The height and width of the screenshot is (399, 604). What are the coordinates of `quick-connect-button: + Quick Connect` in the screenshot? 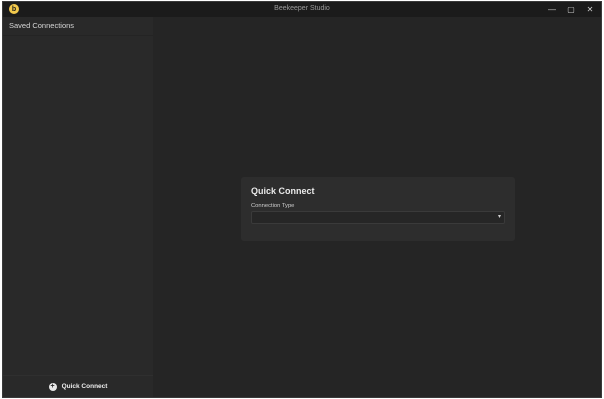 It's located at (78, 386).